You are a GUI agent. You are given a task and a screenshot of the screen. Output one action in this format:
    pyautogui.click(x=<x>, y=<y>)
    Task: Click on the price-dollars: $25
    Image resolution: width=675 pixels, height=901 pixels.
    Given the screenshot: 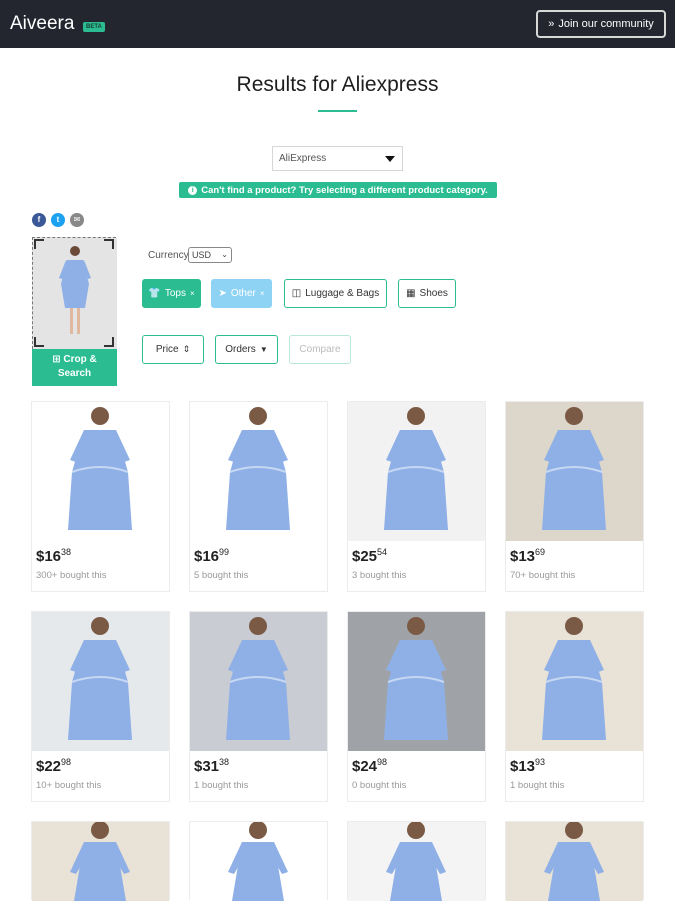 What is the action you would take?
    pyautogui.click(x=365, y=556)
    